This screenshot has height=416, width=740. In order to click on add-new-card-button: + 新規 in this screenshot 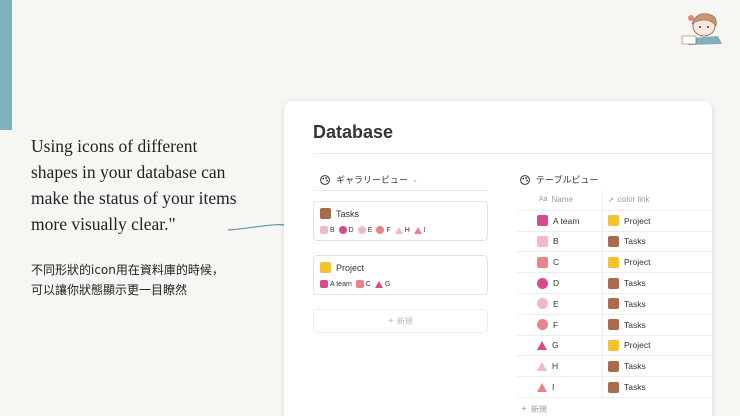, I will do `click(400, 321)`.